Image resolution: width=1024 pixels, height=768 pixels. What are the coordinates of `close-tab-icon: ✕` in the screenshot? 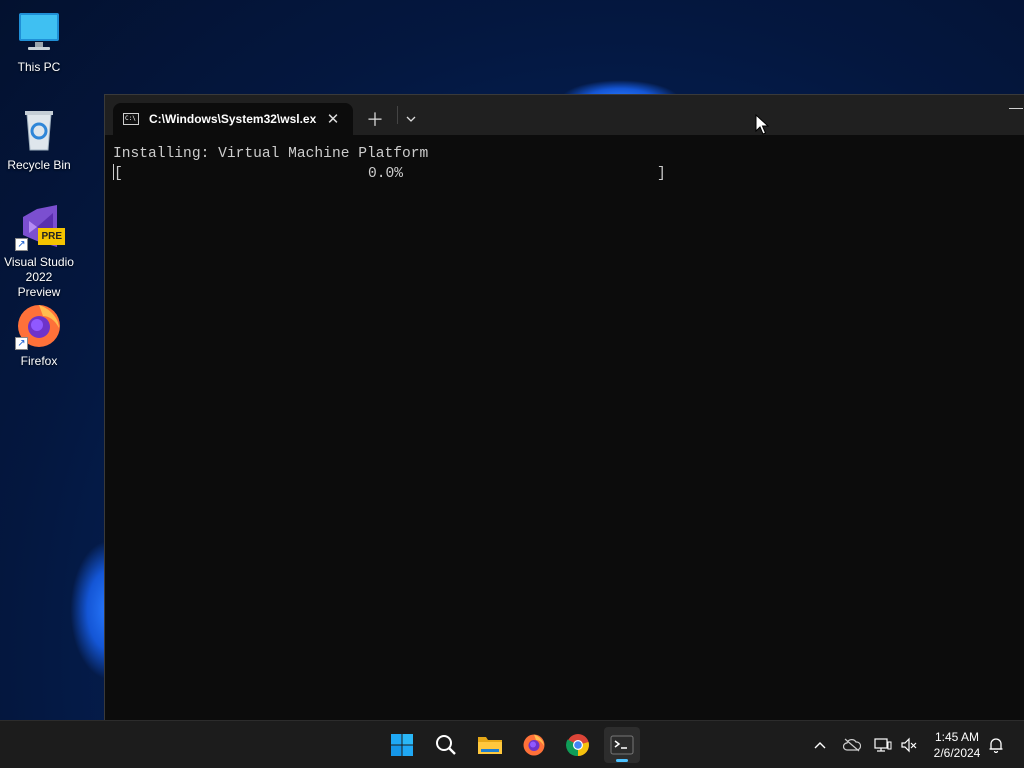 It's located at (333, 119).